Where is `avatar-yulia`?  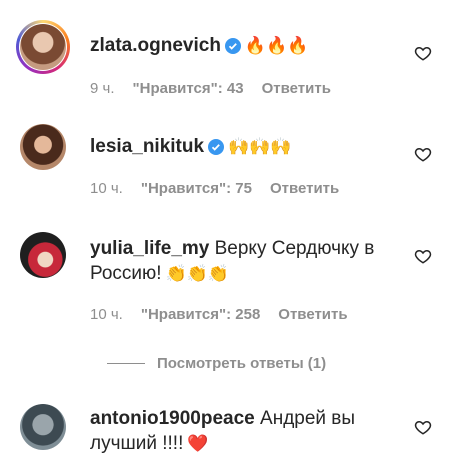 avatar-yulia is located at coordinates (43, 255).